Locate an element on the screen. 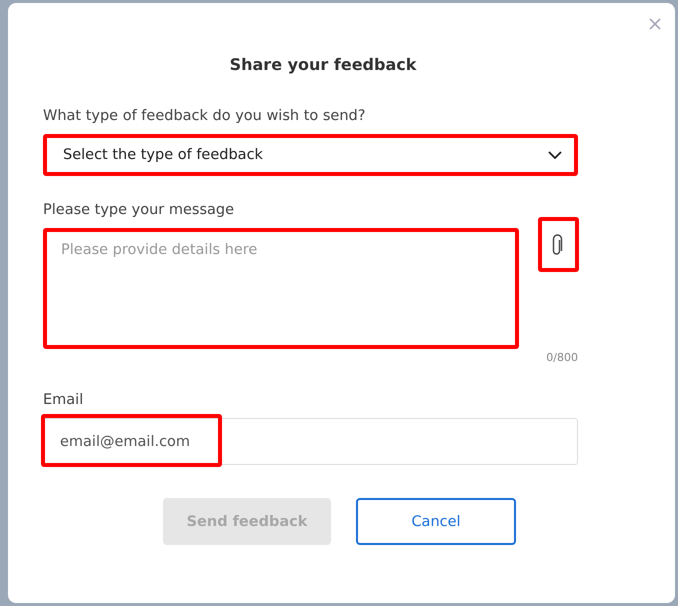  field-label: What type of feedback do you wish to send? is located at coordinates (204, 116).